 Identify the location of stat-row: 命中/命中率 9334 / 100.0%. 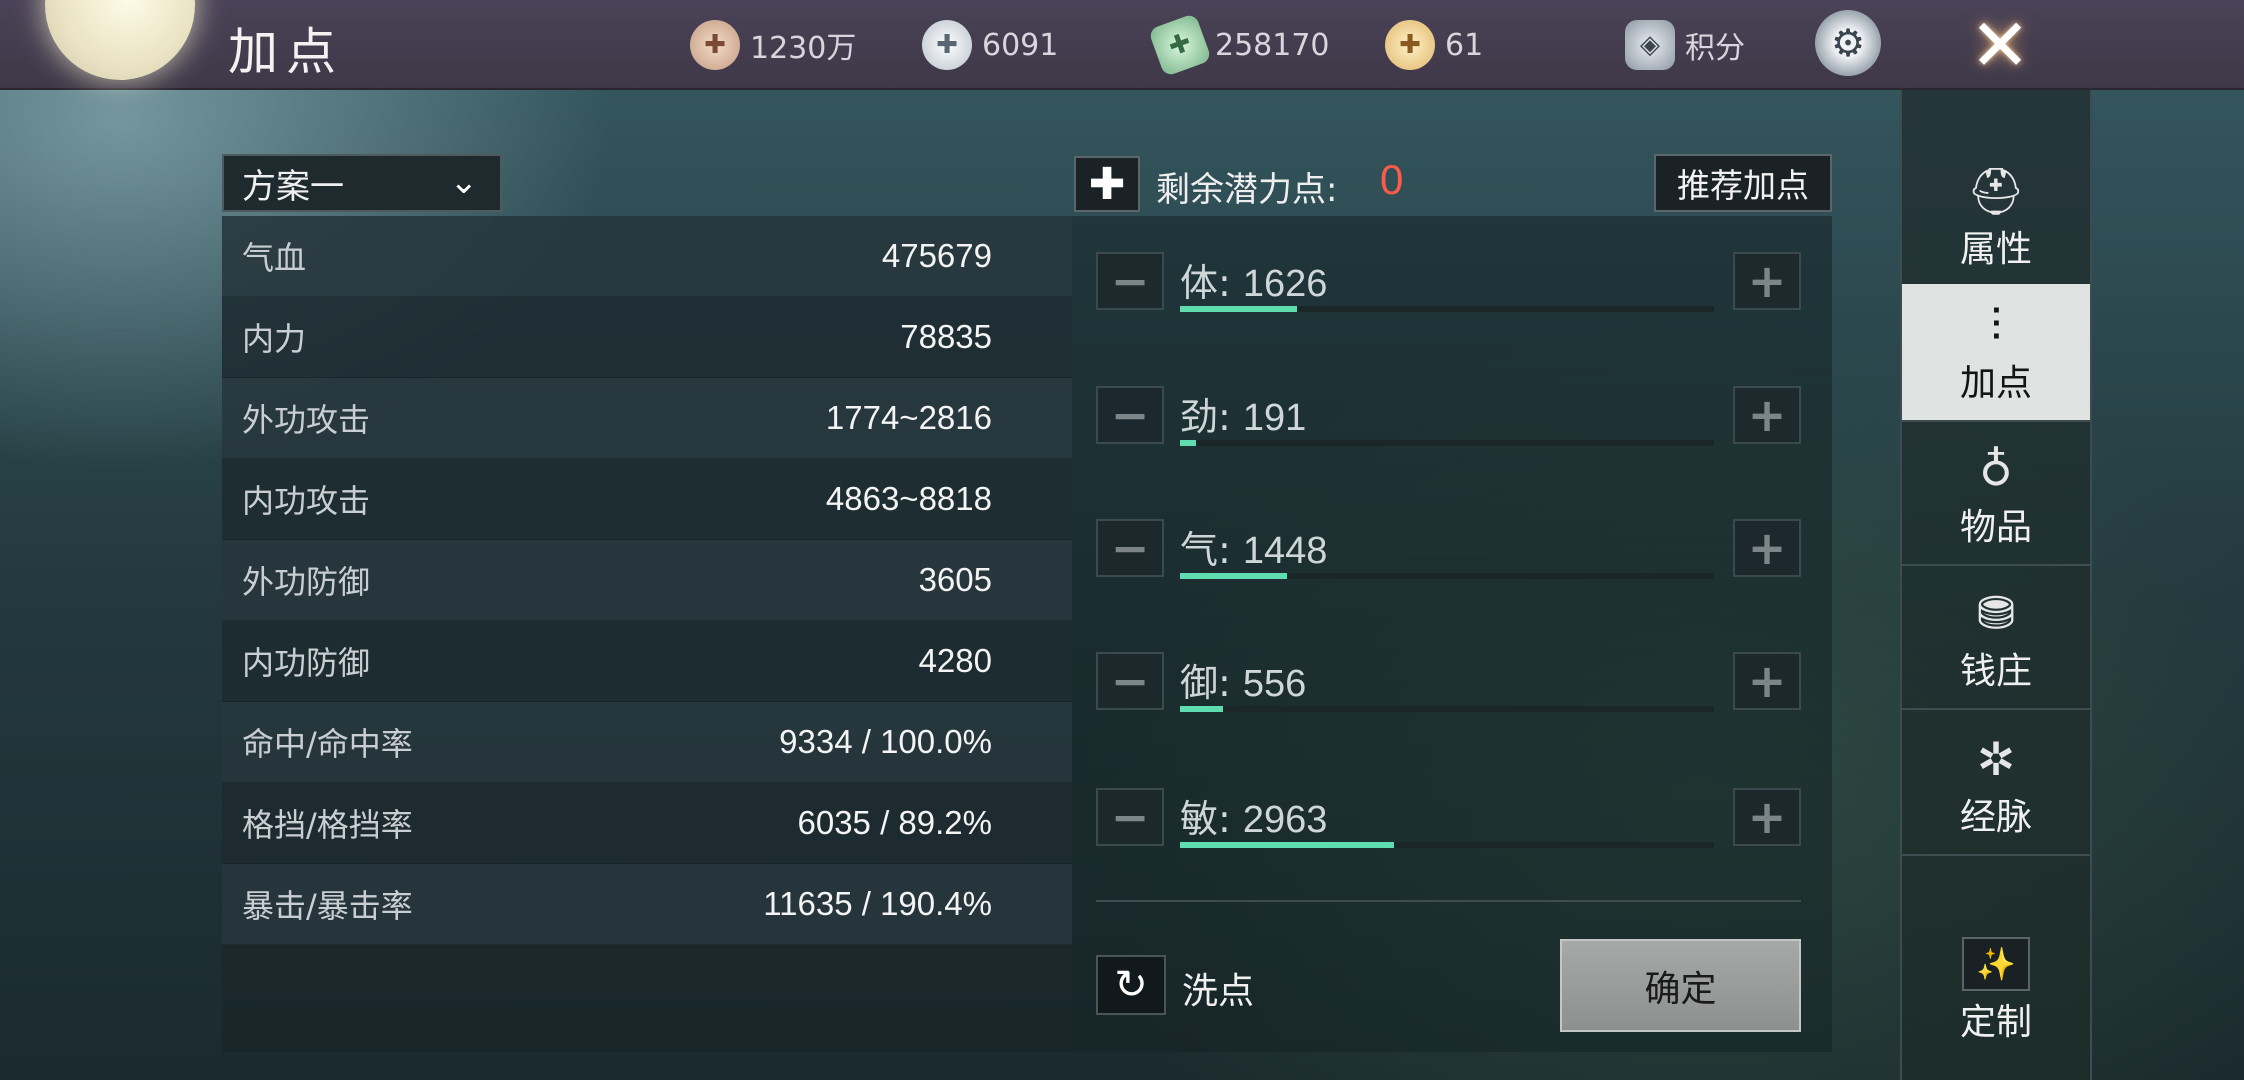
(647, 742).